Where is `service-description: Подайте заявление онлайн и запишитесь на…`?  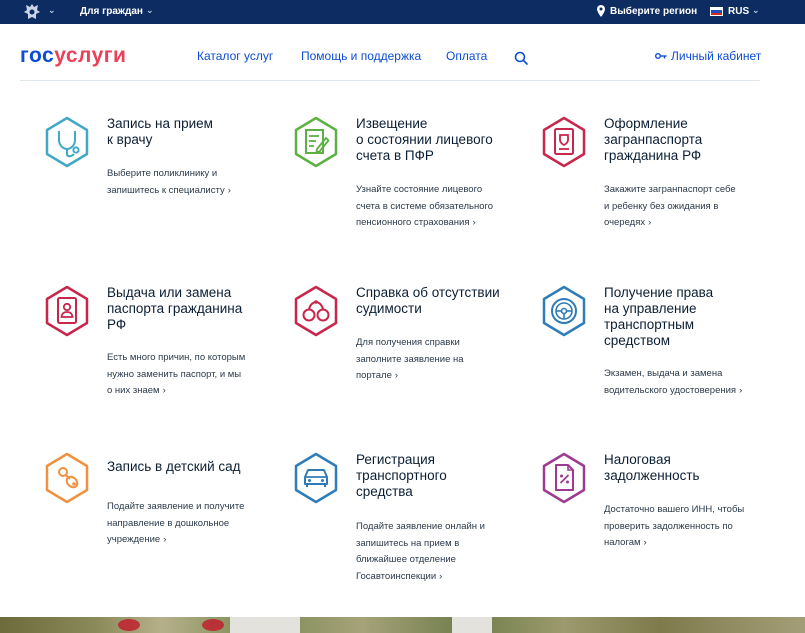
service-description: Подайте заявление онлайн и запишитесь на… is located at coordinates (420, 551).